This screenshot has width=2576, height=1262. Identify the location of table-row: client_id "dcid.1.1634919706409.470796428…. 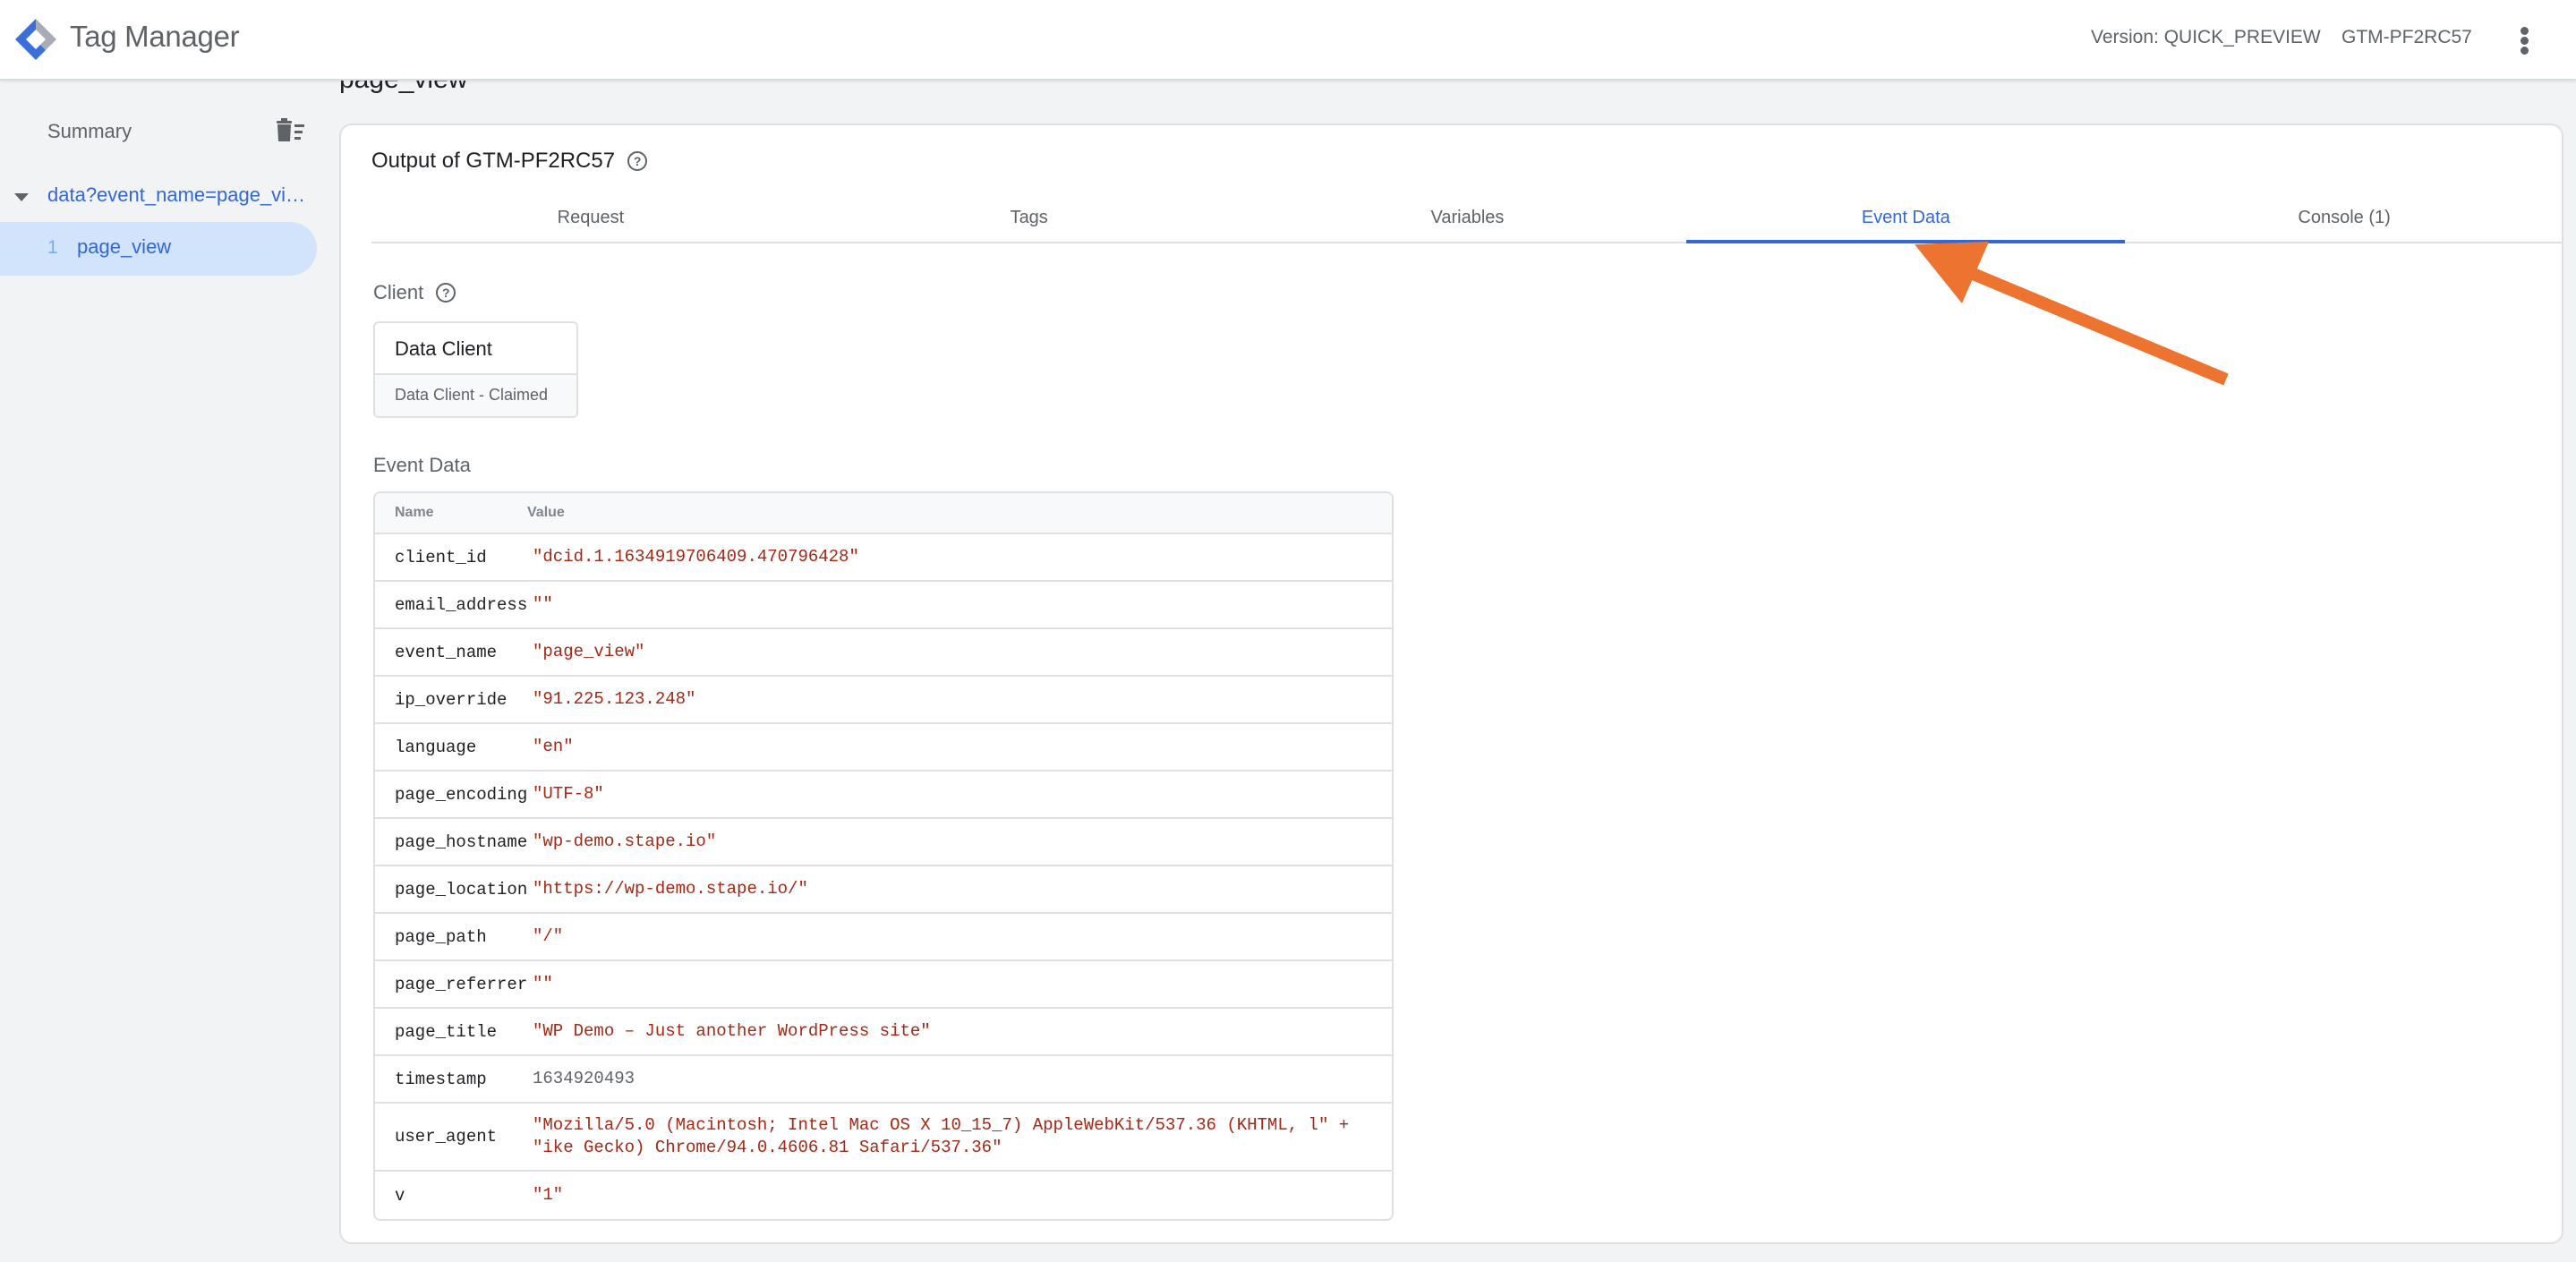
(883, 558).